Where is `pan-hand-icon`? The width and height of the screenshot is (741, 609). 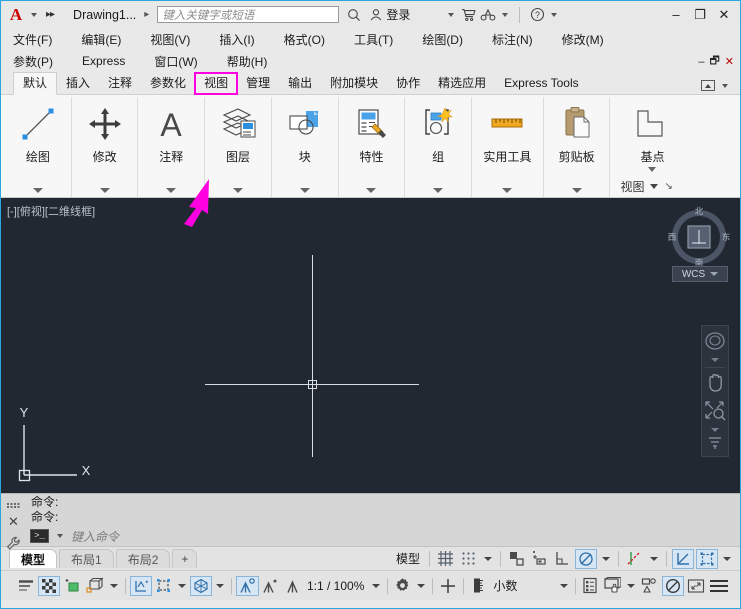
pan-hand-icon is located at coordinates (715, 384).